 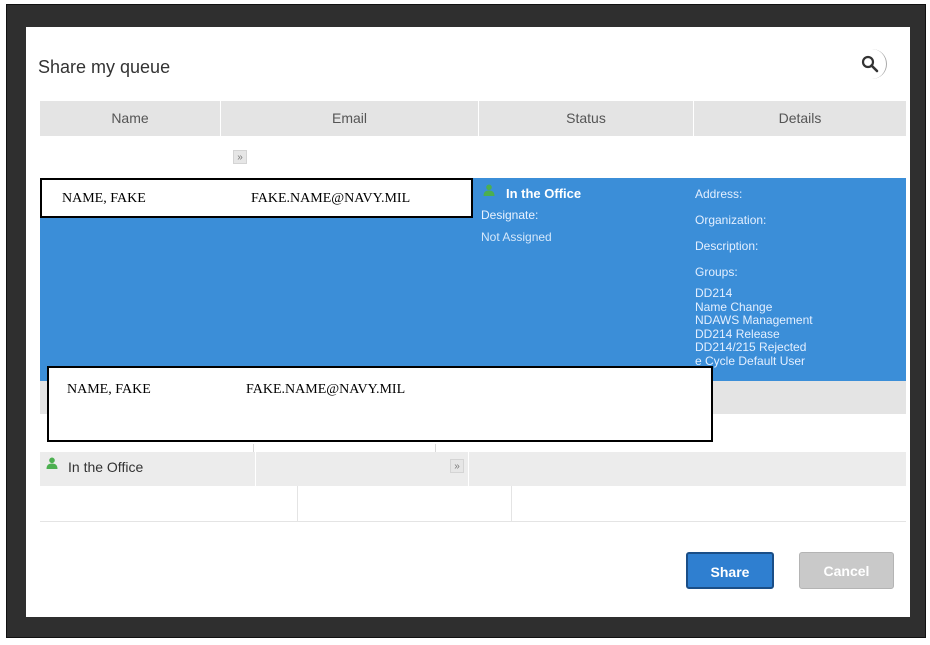 What do you see at coordinates (380, 404) in the screenshot?
I see `second-row-identity: NAME, FAKE FAKE.NAME@NAVY.MIL` at bounding box center [380, 404].